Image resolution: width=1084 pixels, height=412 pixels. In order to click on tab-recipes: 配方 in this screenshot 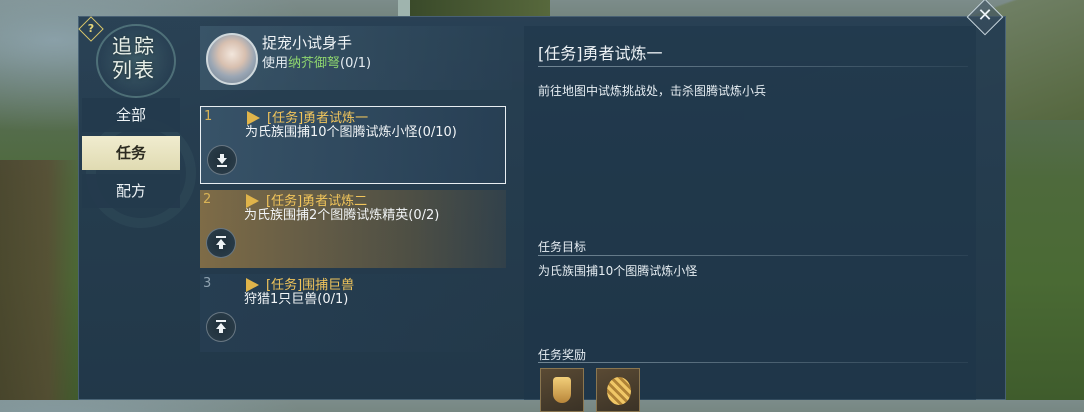, I will do `click(131, 191)`.